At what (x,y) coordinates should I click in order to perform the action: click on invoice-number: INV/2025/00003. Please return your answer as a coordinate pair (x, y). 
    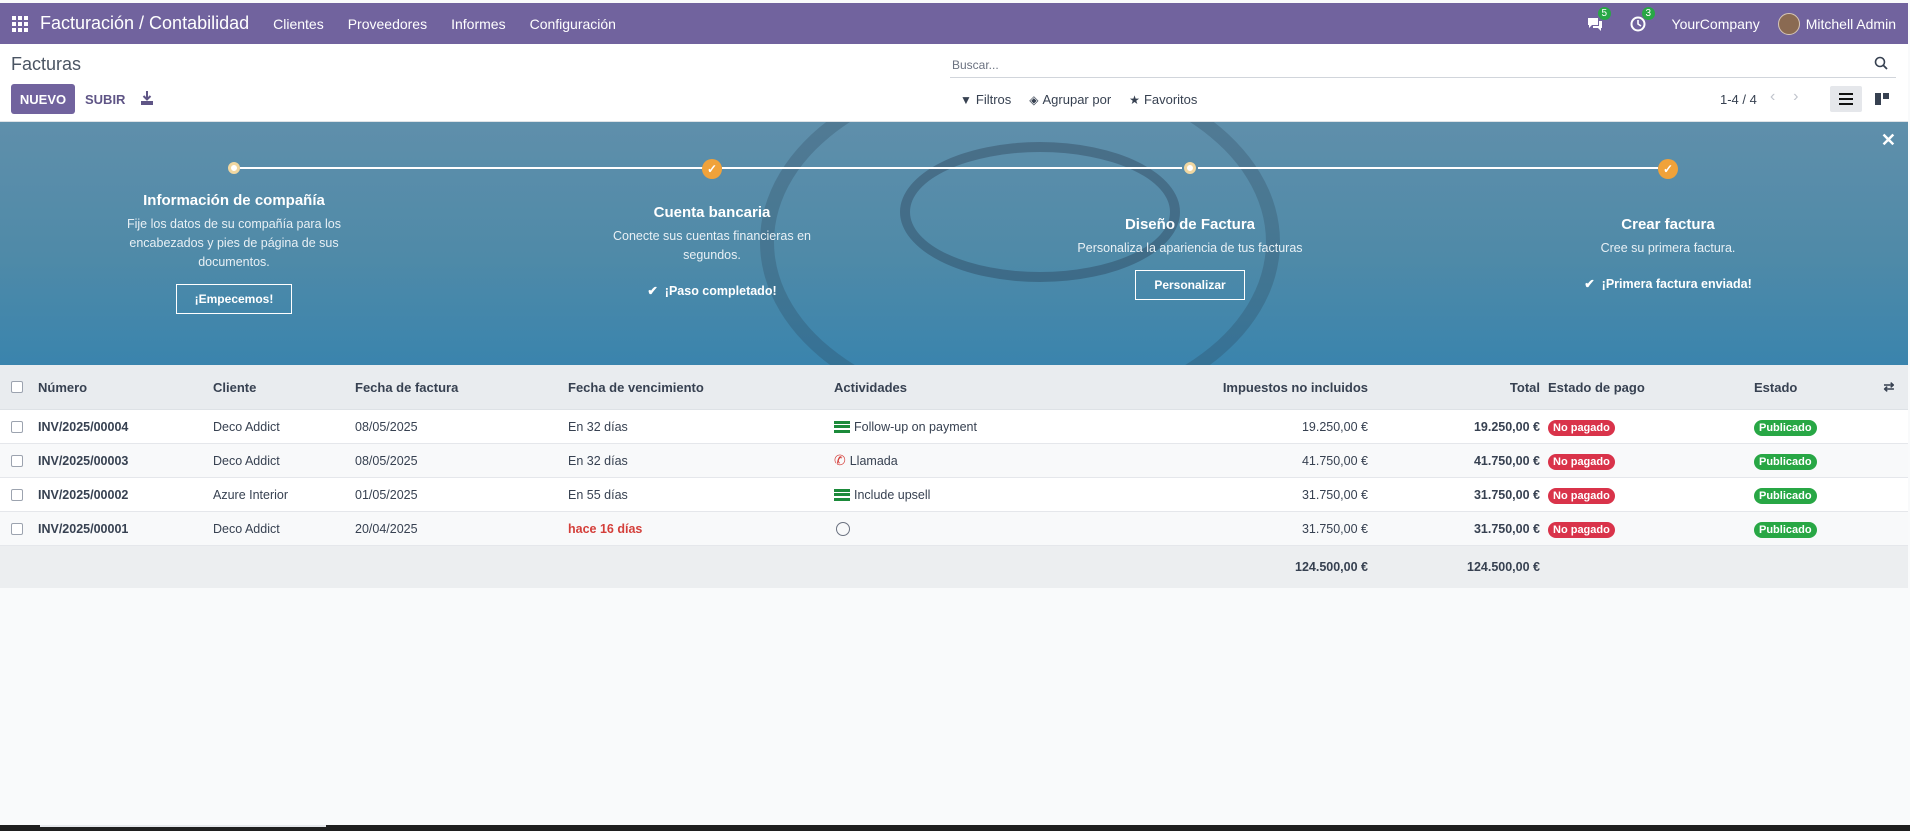
    Looking at the image, I should click on (83, 460).